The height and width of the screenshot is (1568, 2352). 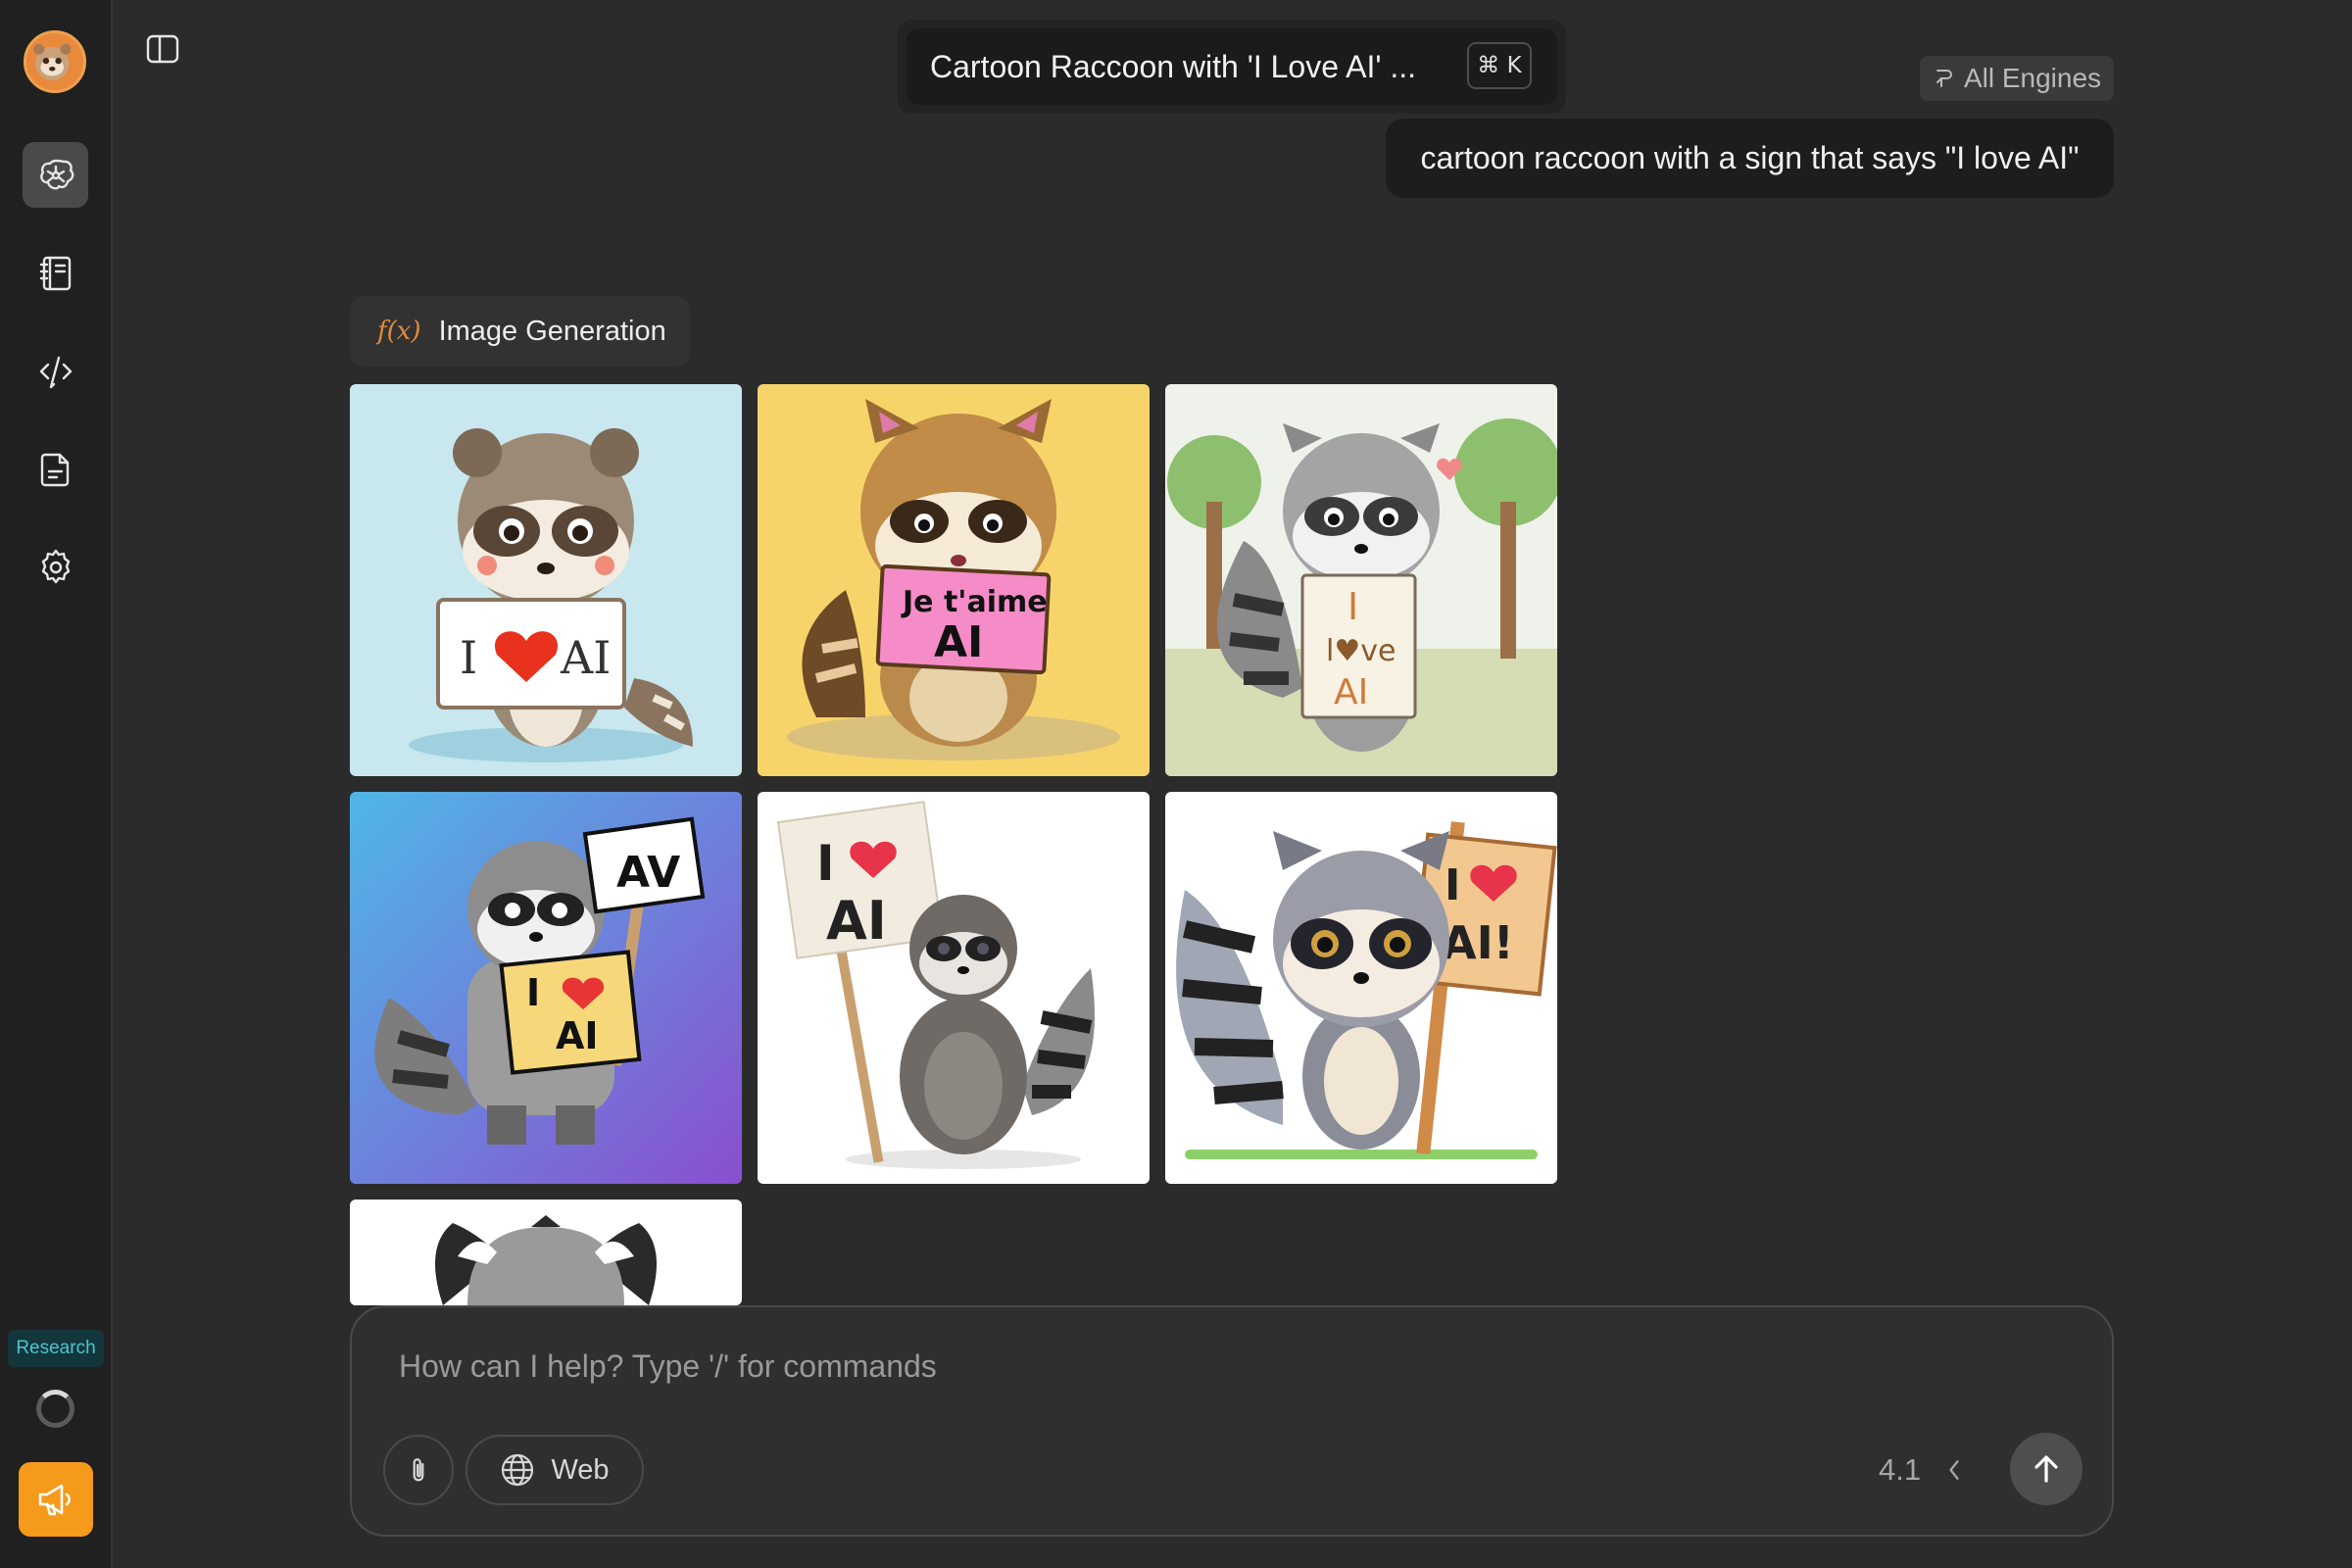 I want to click on raccoon-image-icon, so click(x=546, y=1252).